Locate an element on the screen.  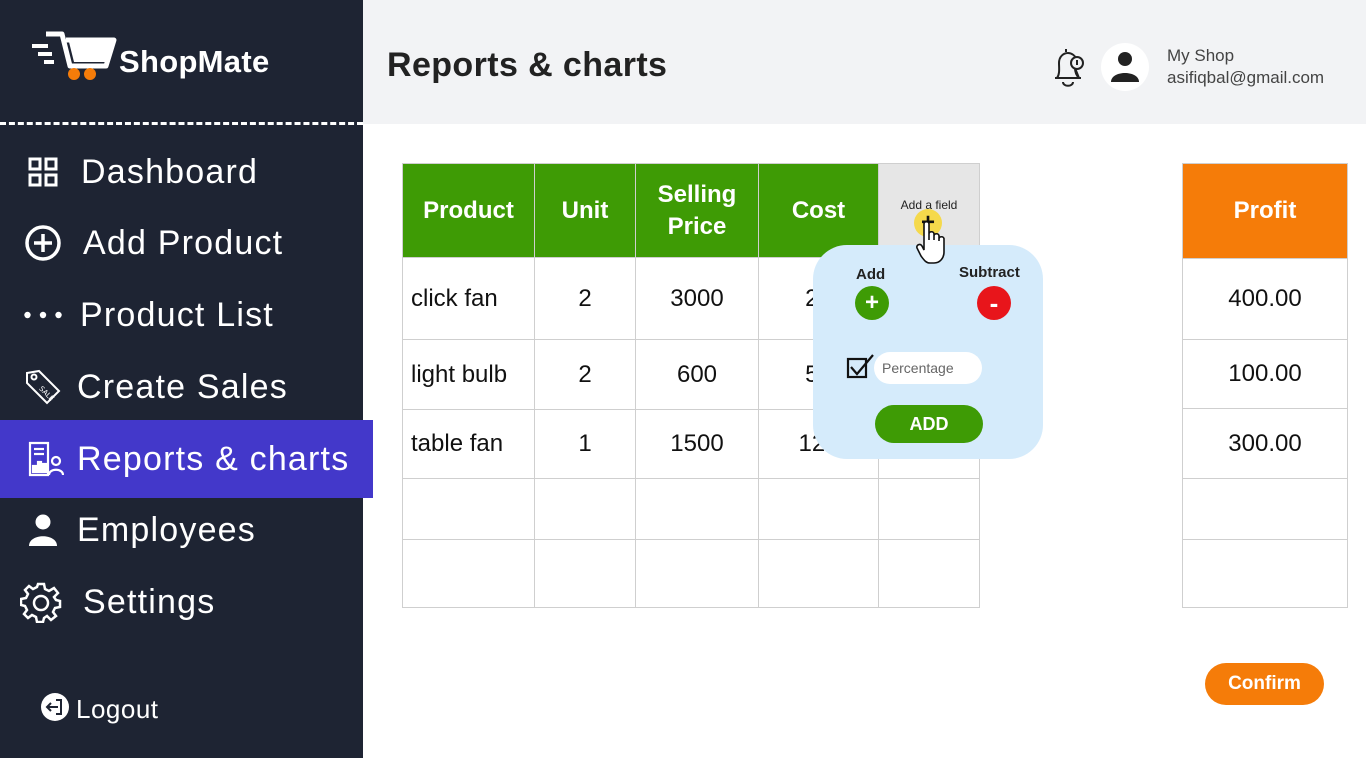
user-avatar-icon is located at coordinates (1125, 67).